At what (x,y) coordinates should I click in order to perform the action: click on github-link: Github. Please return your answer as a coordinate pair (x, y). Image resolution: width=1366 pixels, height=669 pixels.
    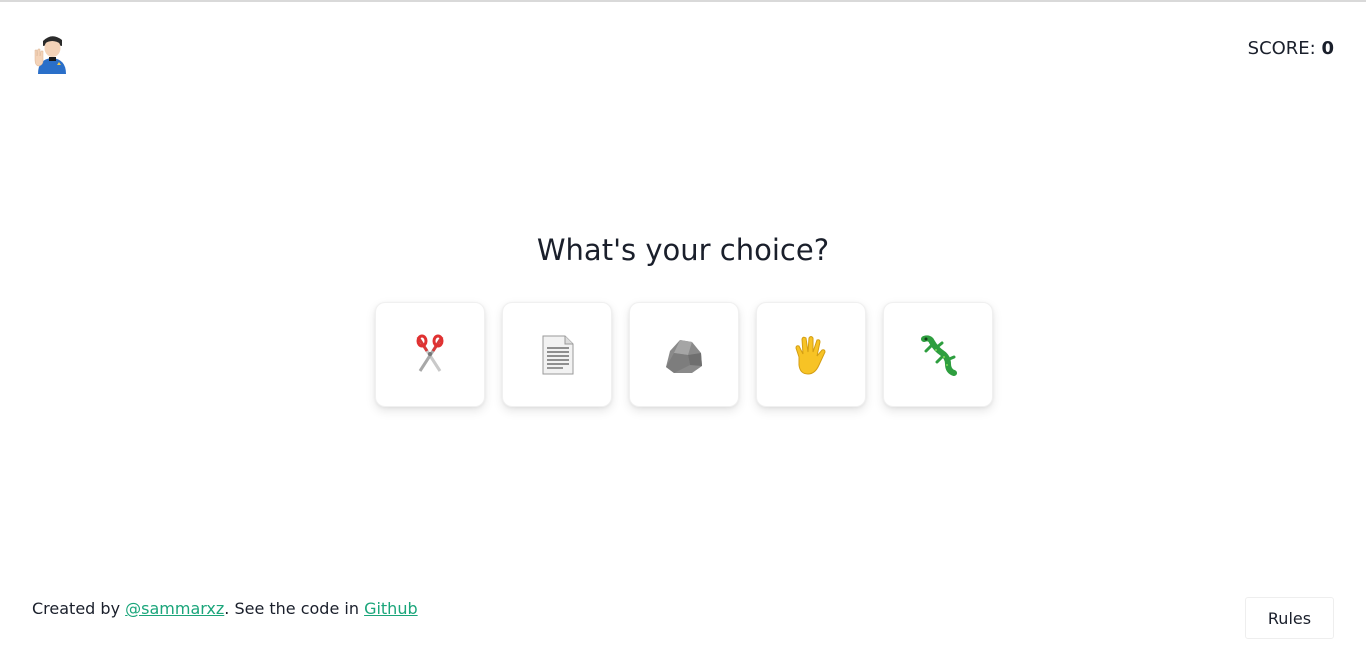
    Looking at the image, I should click on (391, 608).